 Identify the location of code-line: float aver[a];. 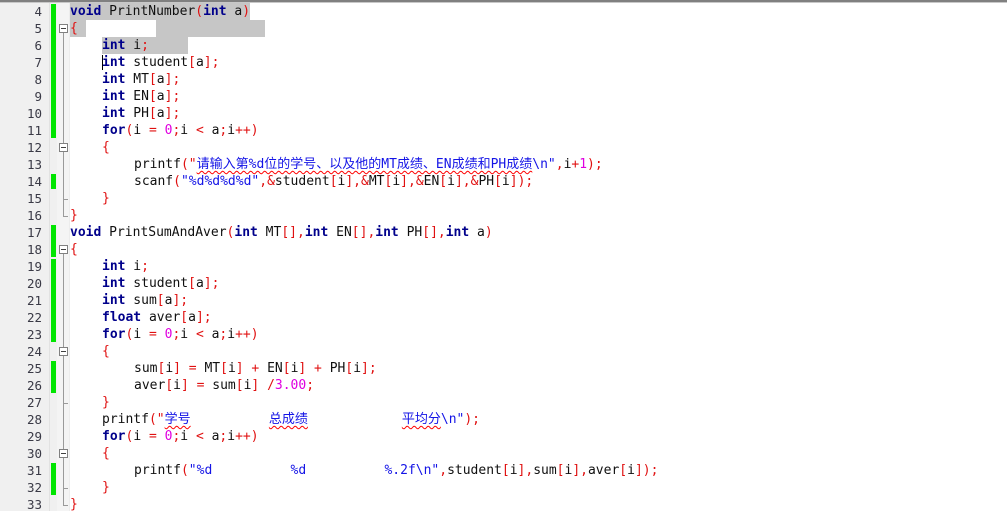
(157, 317).